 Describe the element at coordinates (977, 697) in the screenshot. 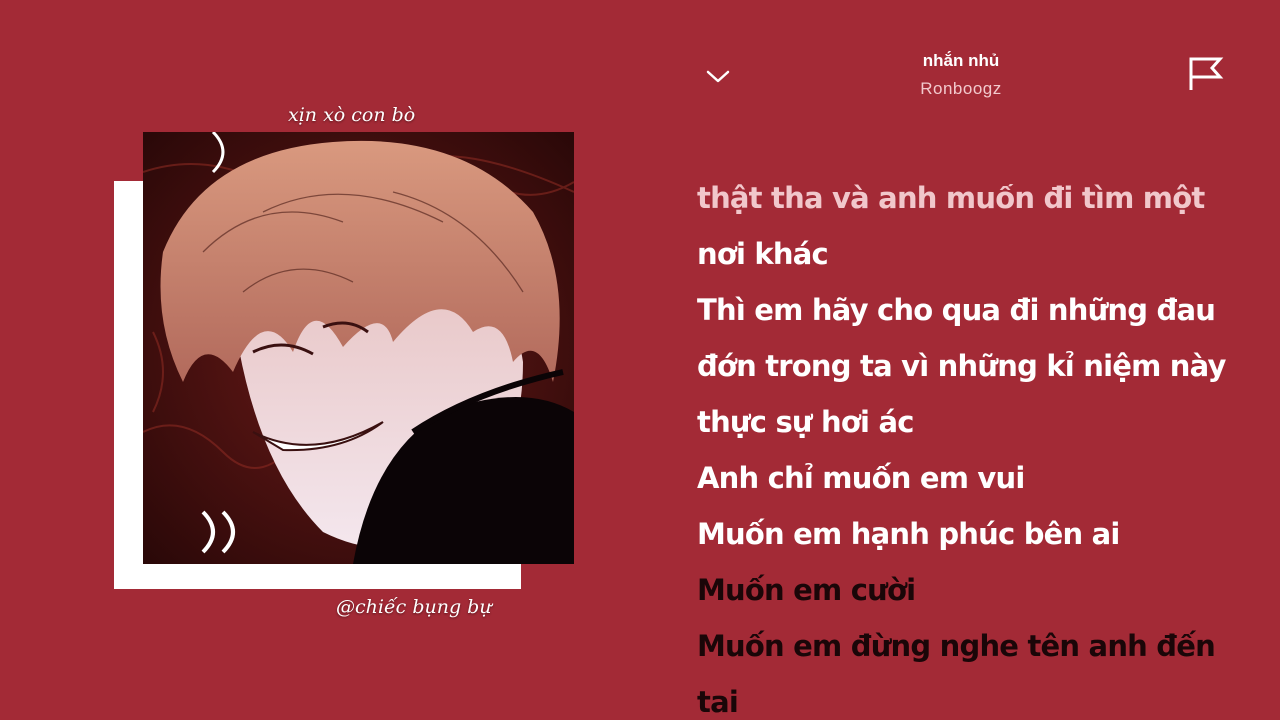

I see `lyric-line: tai` at that location.